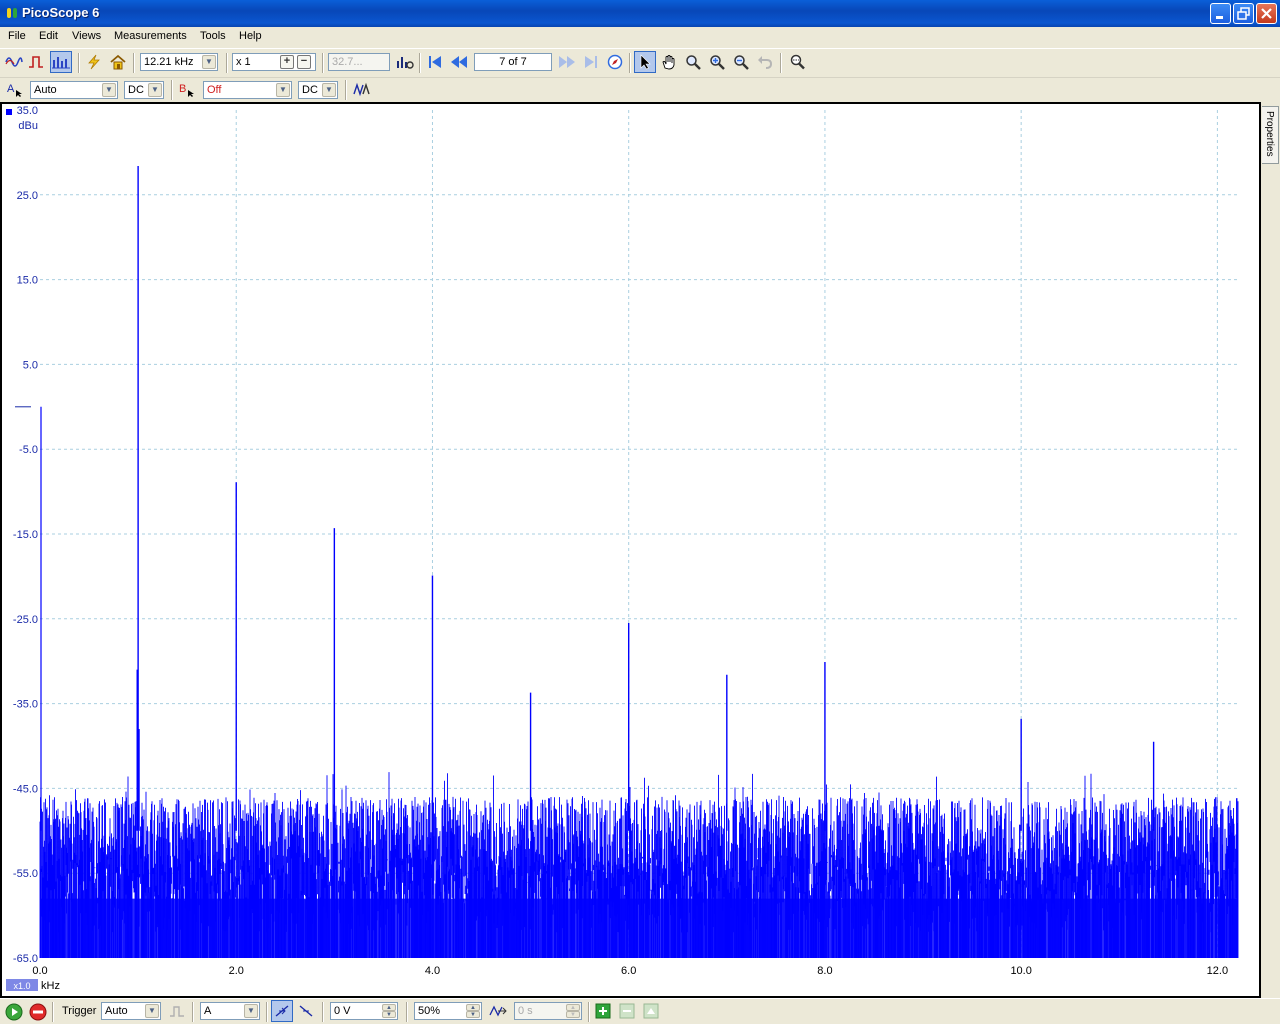 The width and height of the screenshot is (1280, 1024). I want to click on next-buffer-button, so click(567, 62).